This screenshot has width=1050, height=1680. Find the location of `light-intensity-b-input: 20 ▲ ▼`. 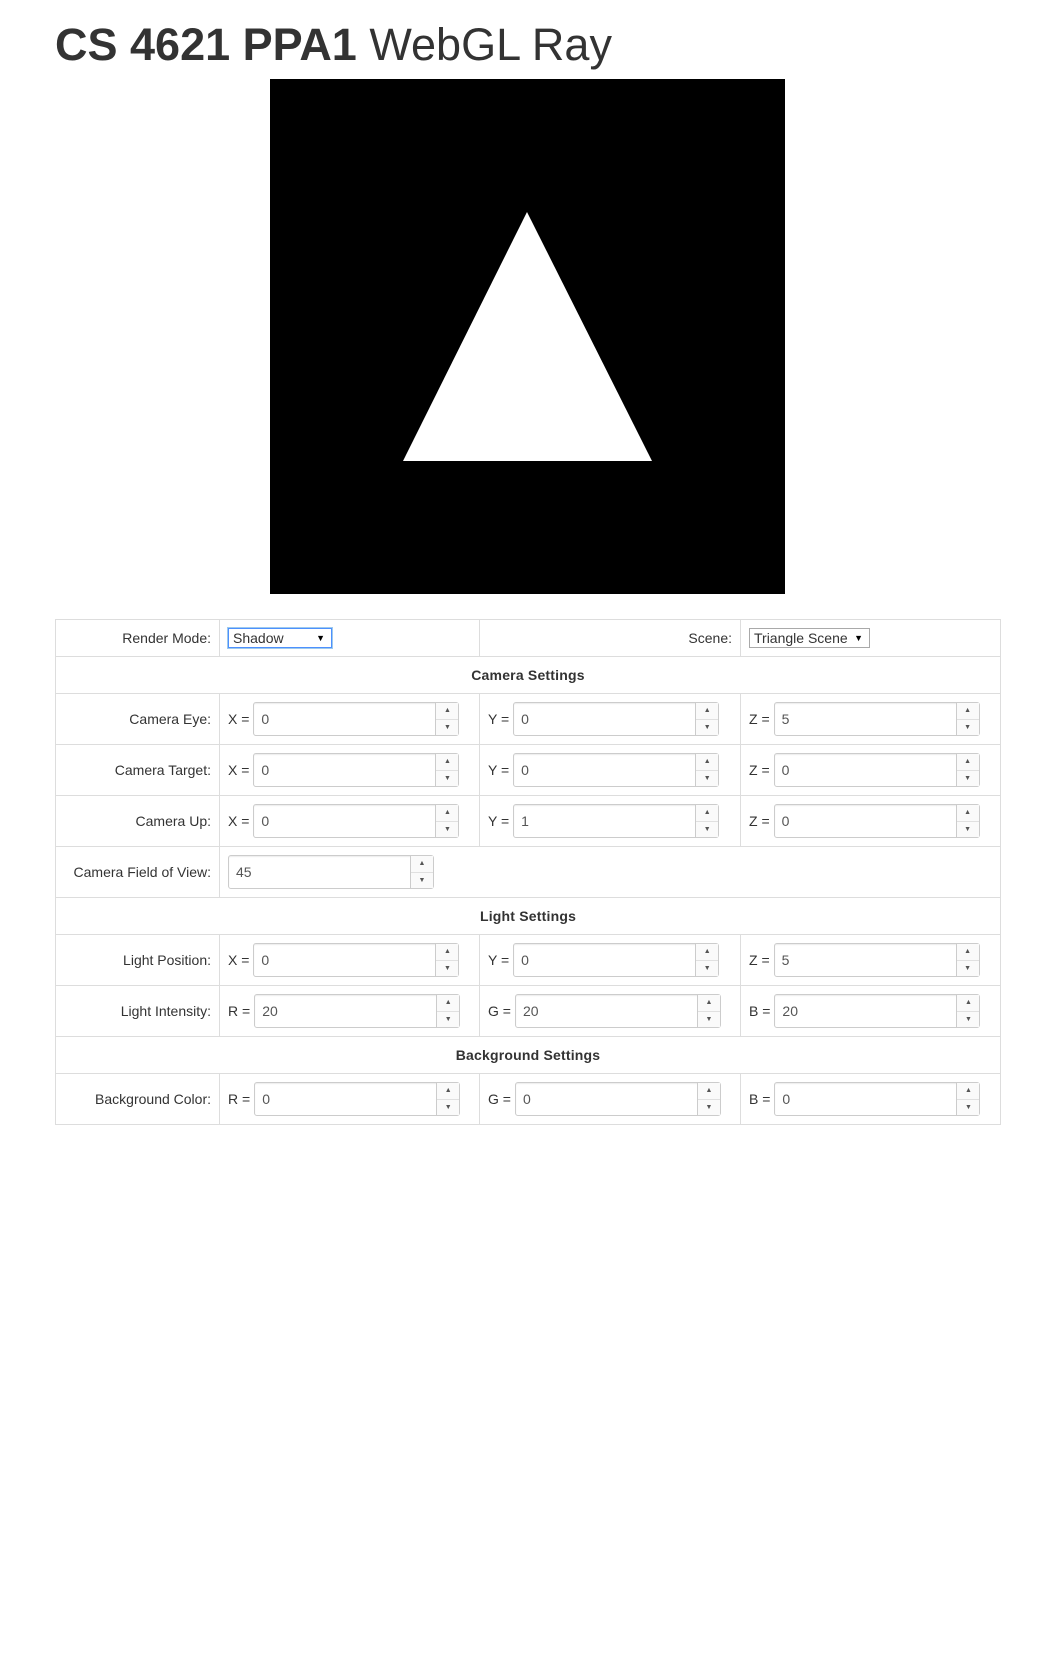

light-intensity-b-input: 20 ▲ ▼ is located at coordinates (877, 1011).